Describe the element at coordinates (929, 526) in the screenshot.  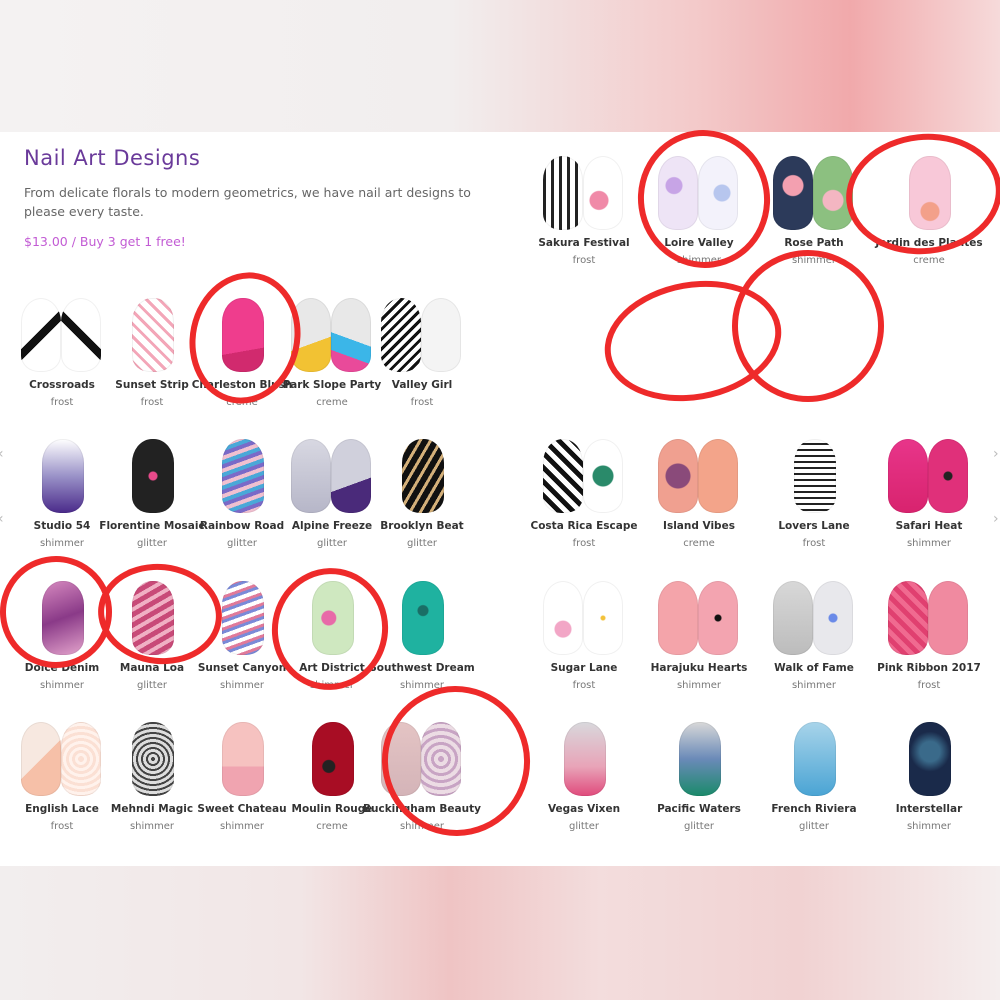
I see `product-name: Safari Heat` at that location.